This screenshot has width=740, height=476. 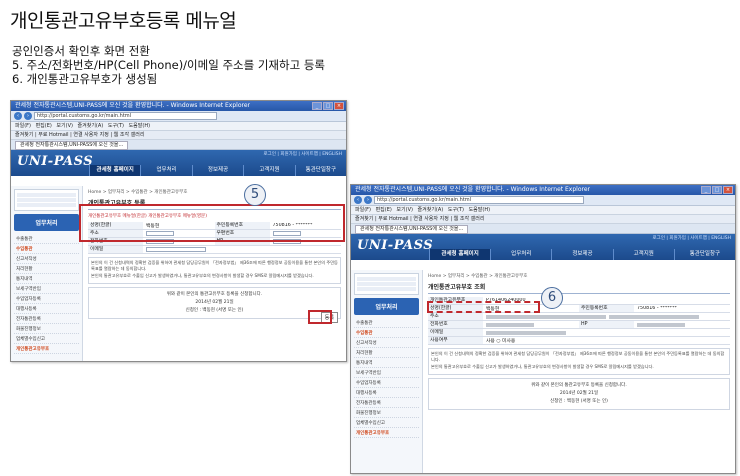 What do you see at coordinates (552, 298) in the screenshot?
I see `step-6-callout: 6` at bounding box center [552, 298].